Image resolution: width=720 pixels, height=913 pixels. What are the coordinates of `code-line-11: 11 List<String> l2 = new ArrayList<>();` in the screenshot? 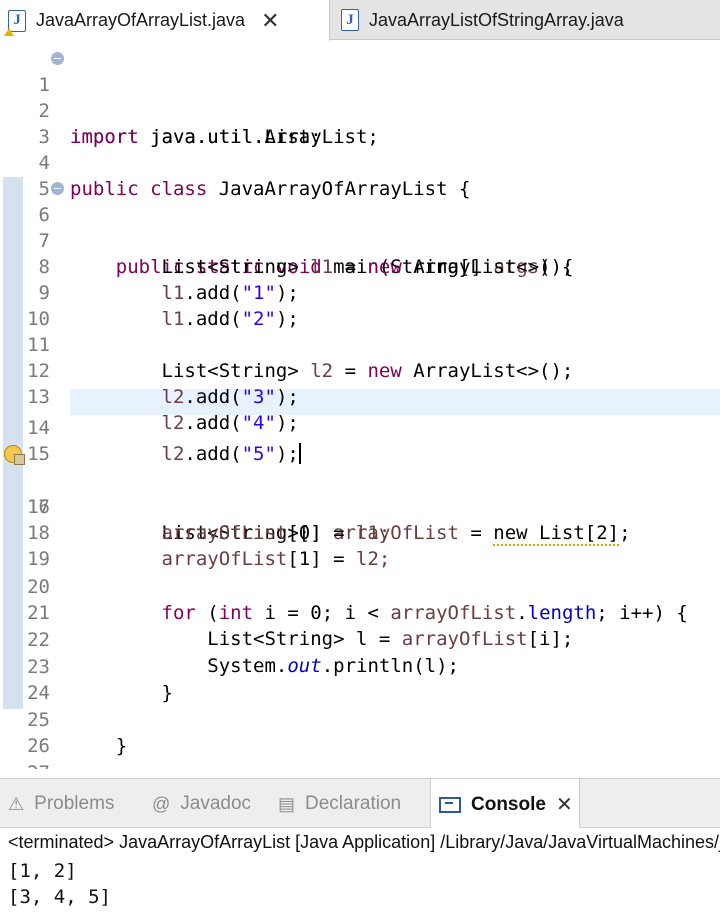 It's located at (300, 358).